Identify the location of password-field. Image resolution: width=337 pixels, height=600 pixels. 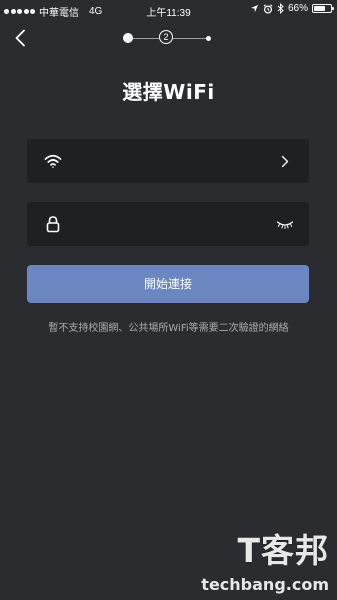
(168, 224).